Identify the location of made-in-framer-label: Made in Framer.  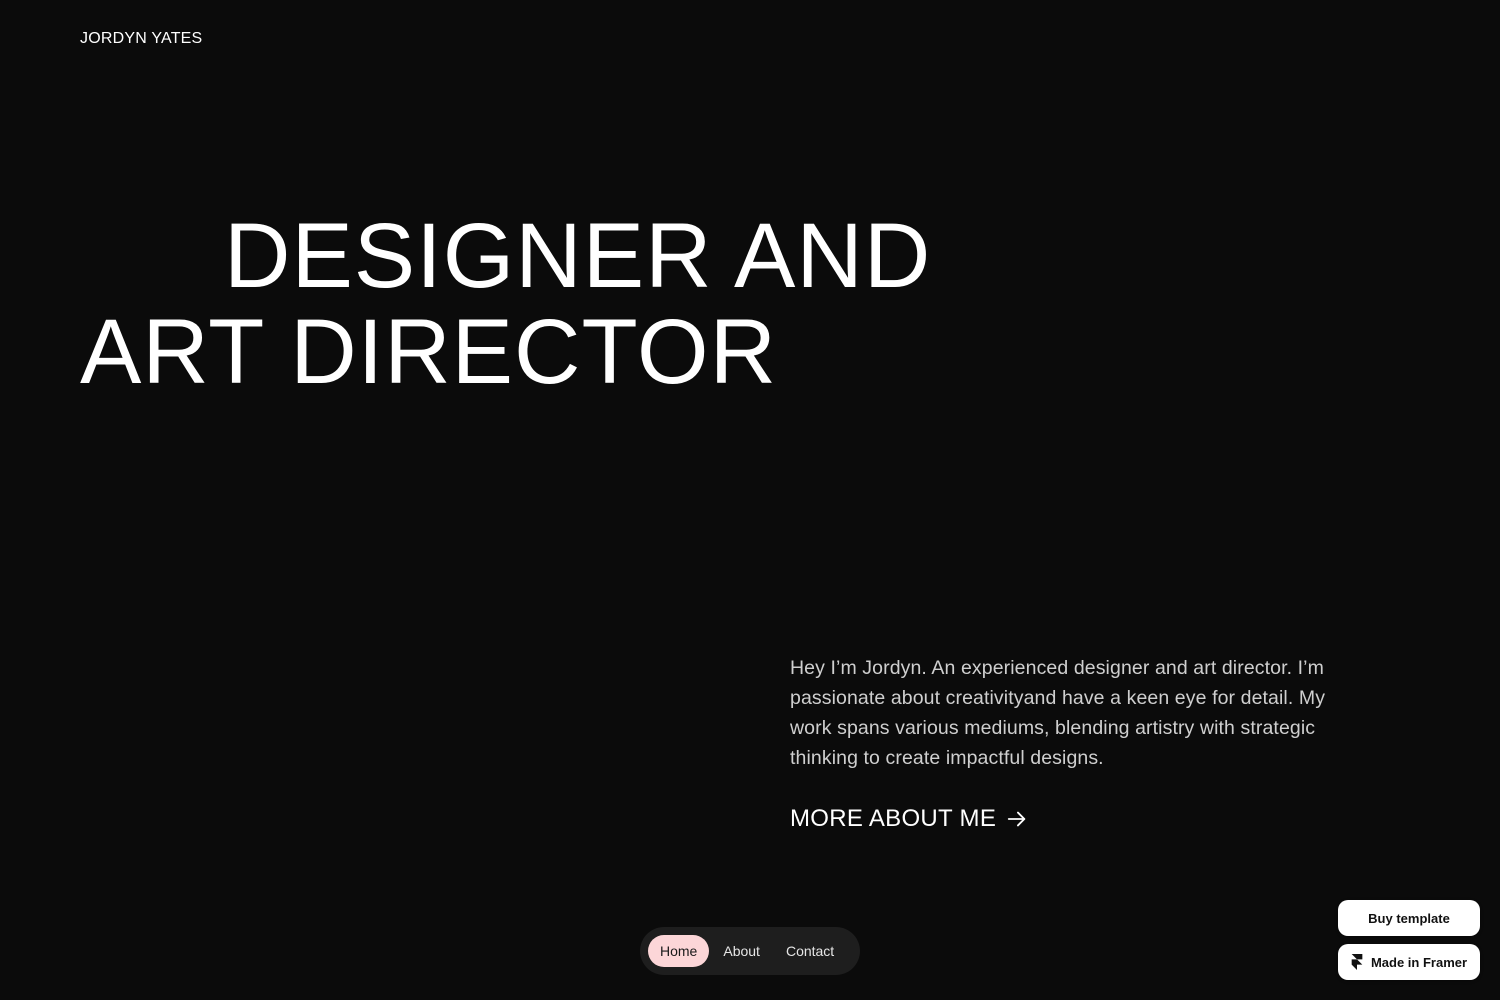
(1419, 962).